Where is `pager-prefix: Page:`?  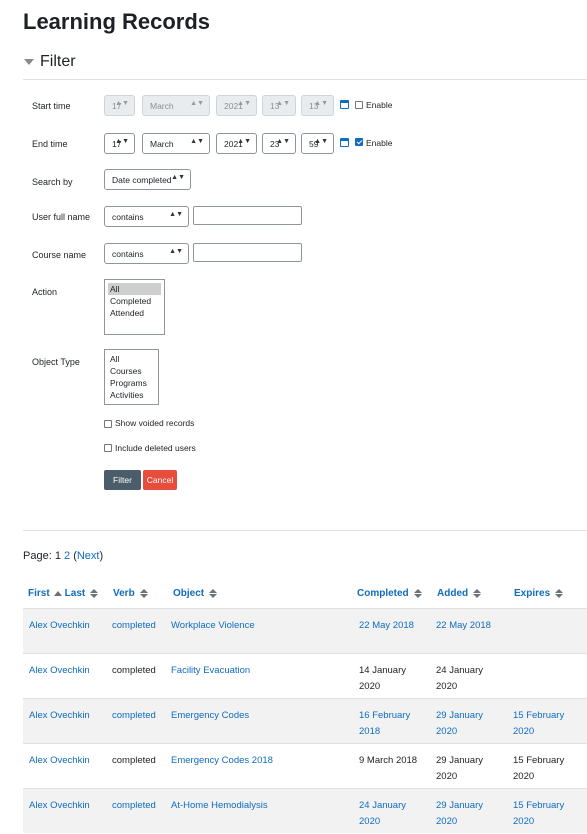
pager-prefix: Page: is located at coordinates (37, 556).